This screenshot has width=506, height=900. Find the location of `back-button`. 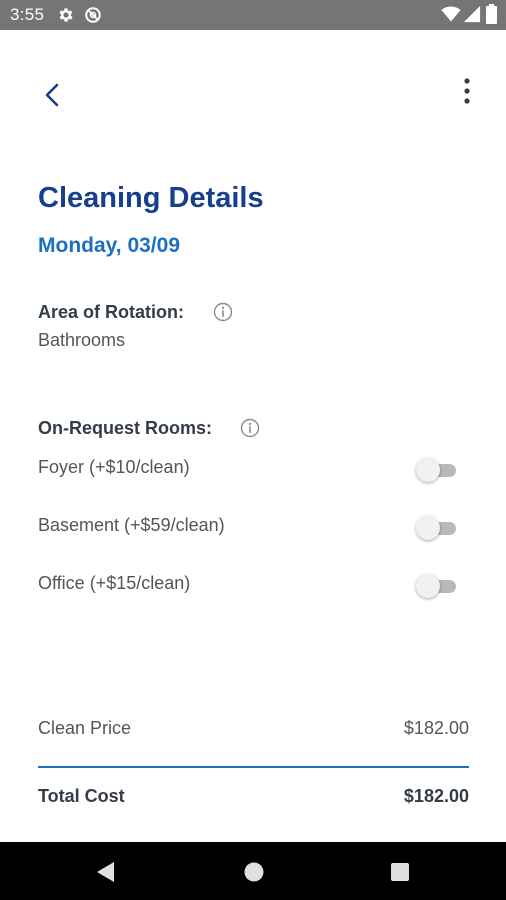

back-button is located at coordinates (53, 95).